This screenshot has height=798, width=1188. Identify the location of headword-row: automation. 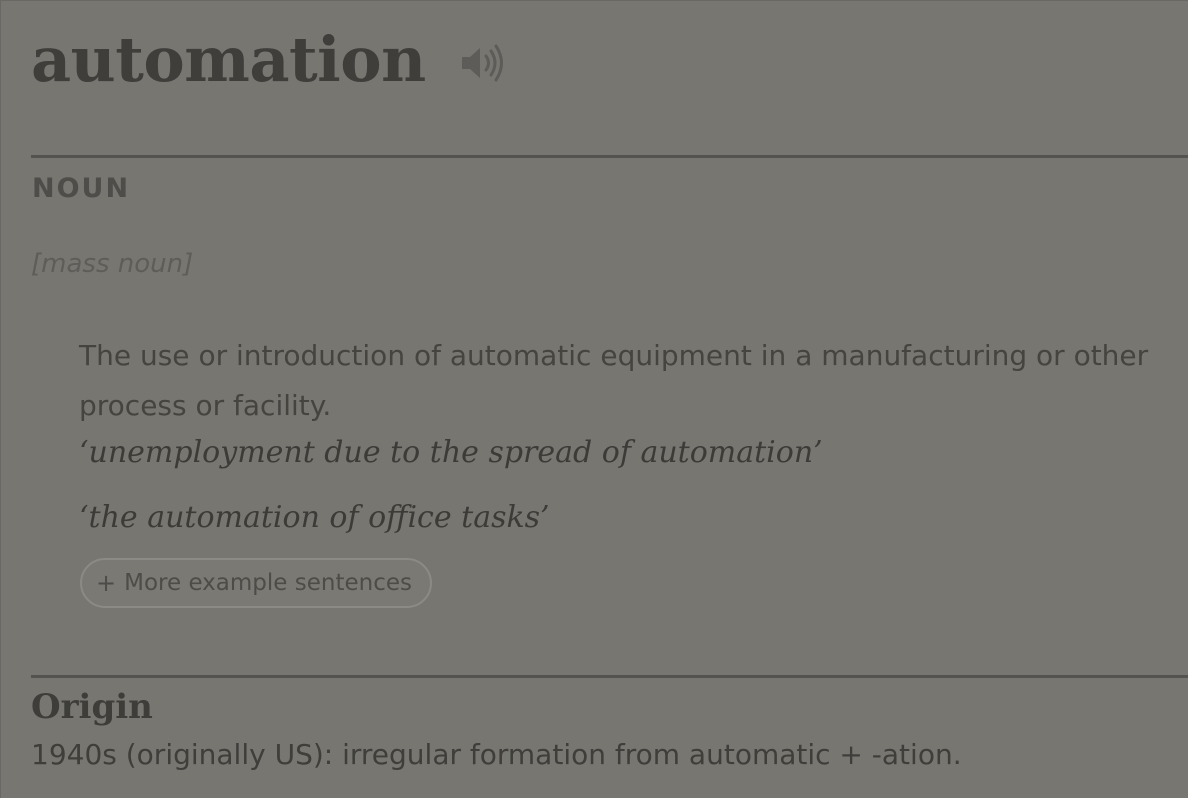
(268, 60).